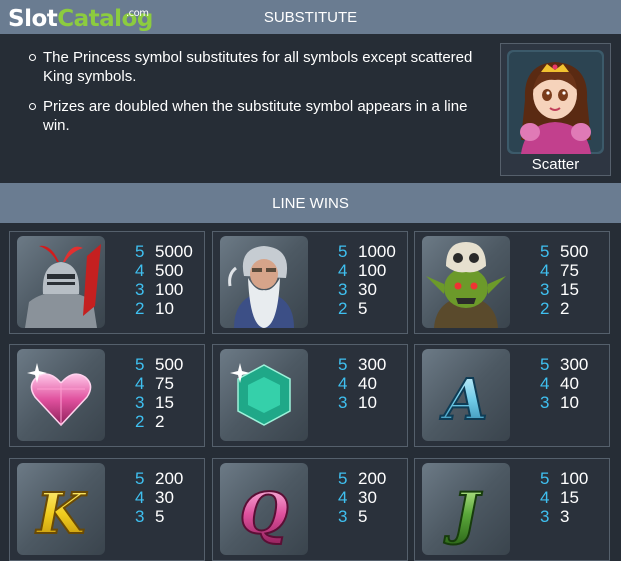 This screenshot has height=561, width=621. Describe the element at coordinates (466, 395) in the screenshot. I see `letter-a-icon: A` at that location.